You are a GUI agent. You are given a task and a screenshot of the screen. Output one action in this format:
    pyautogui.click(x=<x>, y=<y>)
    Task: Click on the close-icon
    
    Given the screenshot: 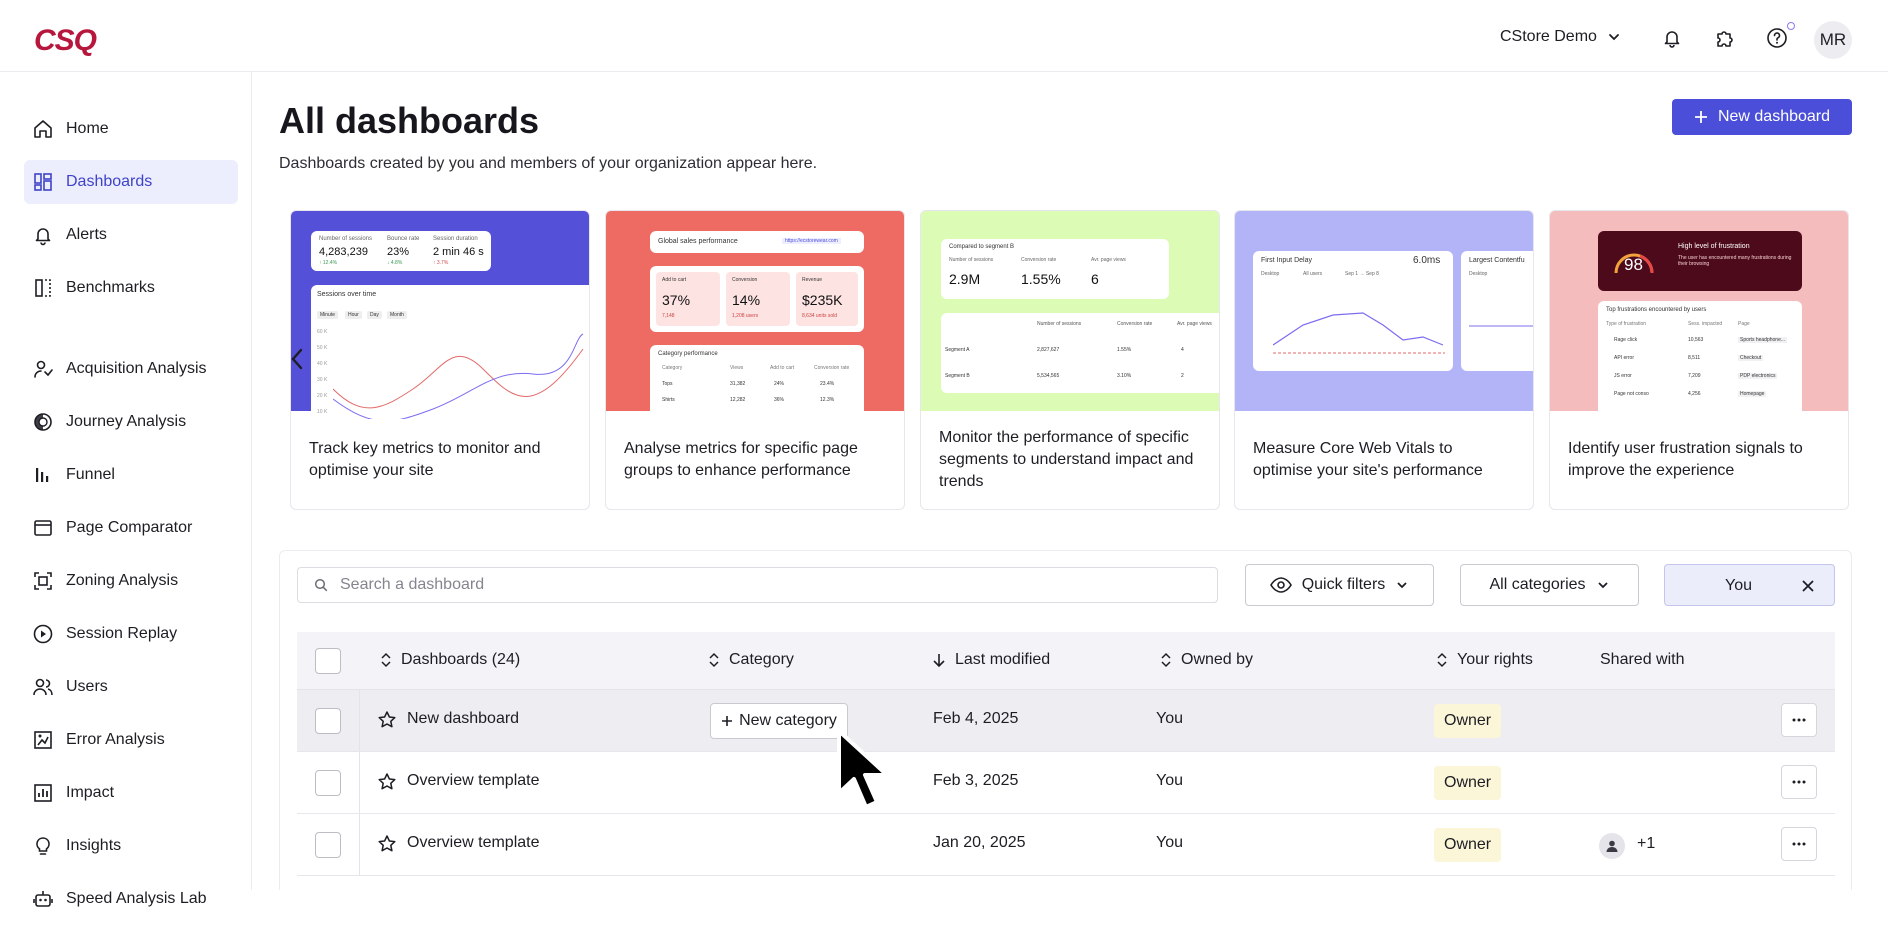 What is the action you would take?
    pyautogui.click(x=1808, y=586)
    